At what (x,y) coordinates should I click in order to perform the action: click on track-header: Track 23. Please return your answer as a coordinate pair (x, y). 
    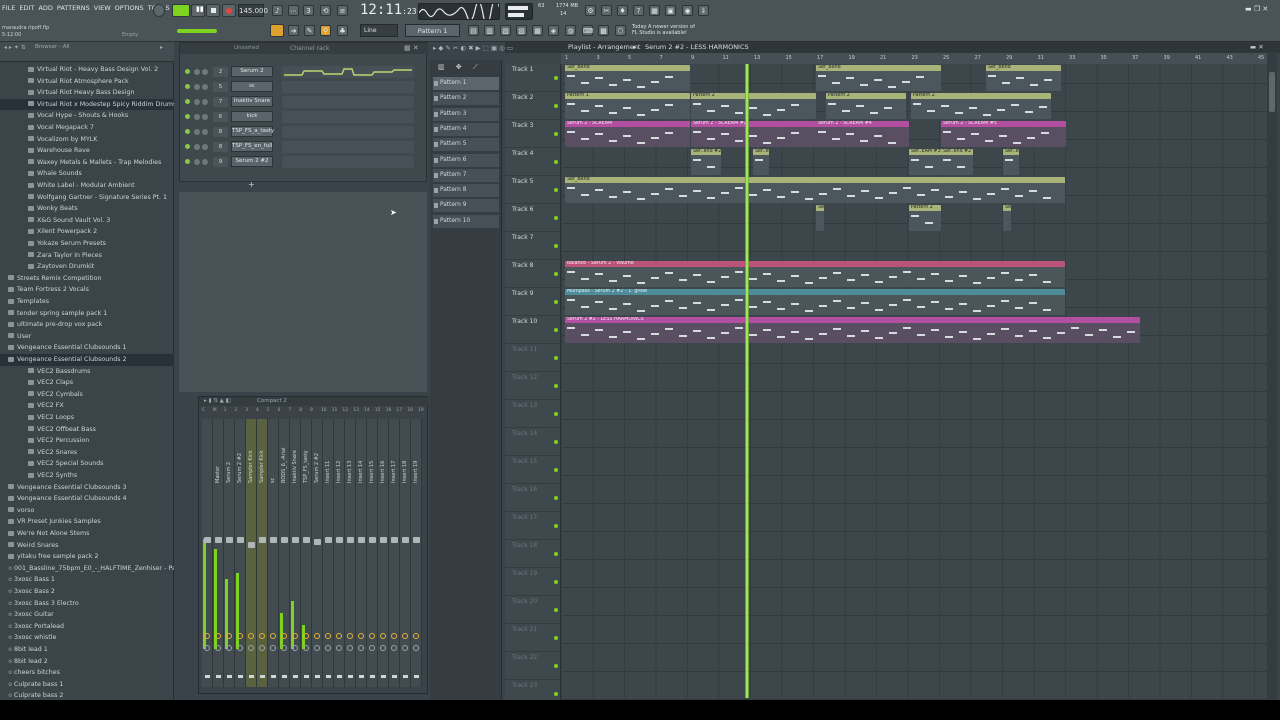
    Looking at the image, I should click on (533, 690).